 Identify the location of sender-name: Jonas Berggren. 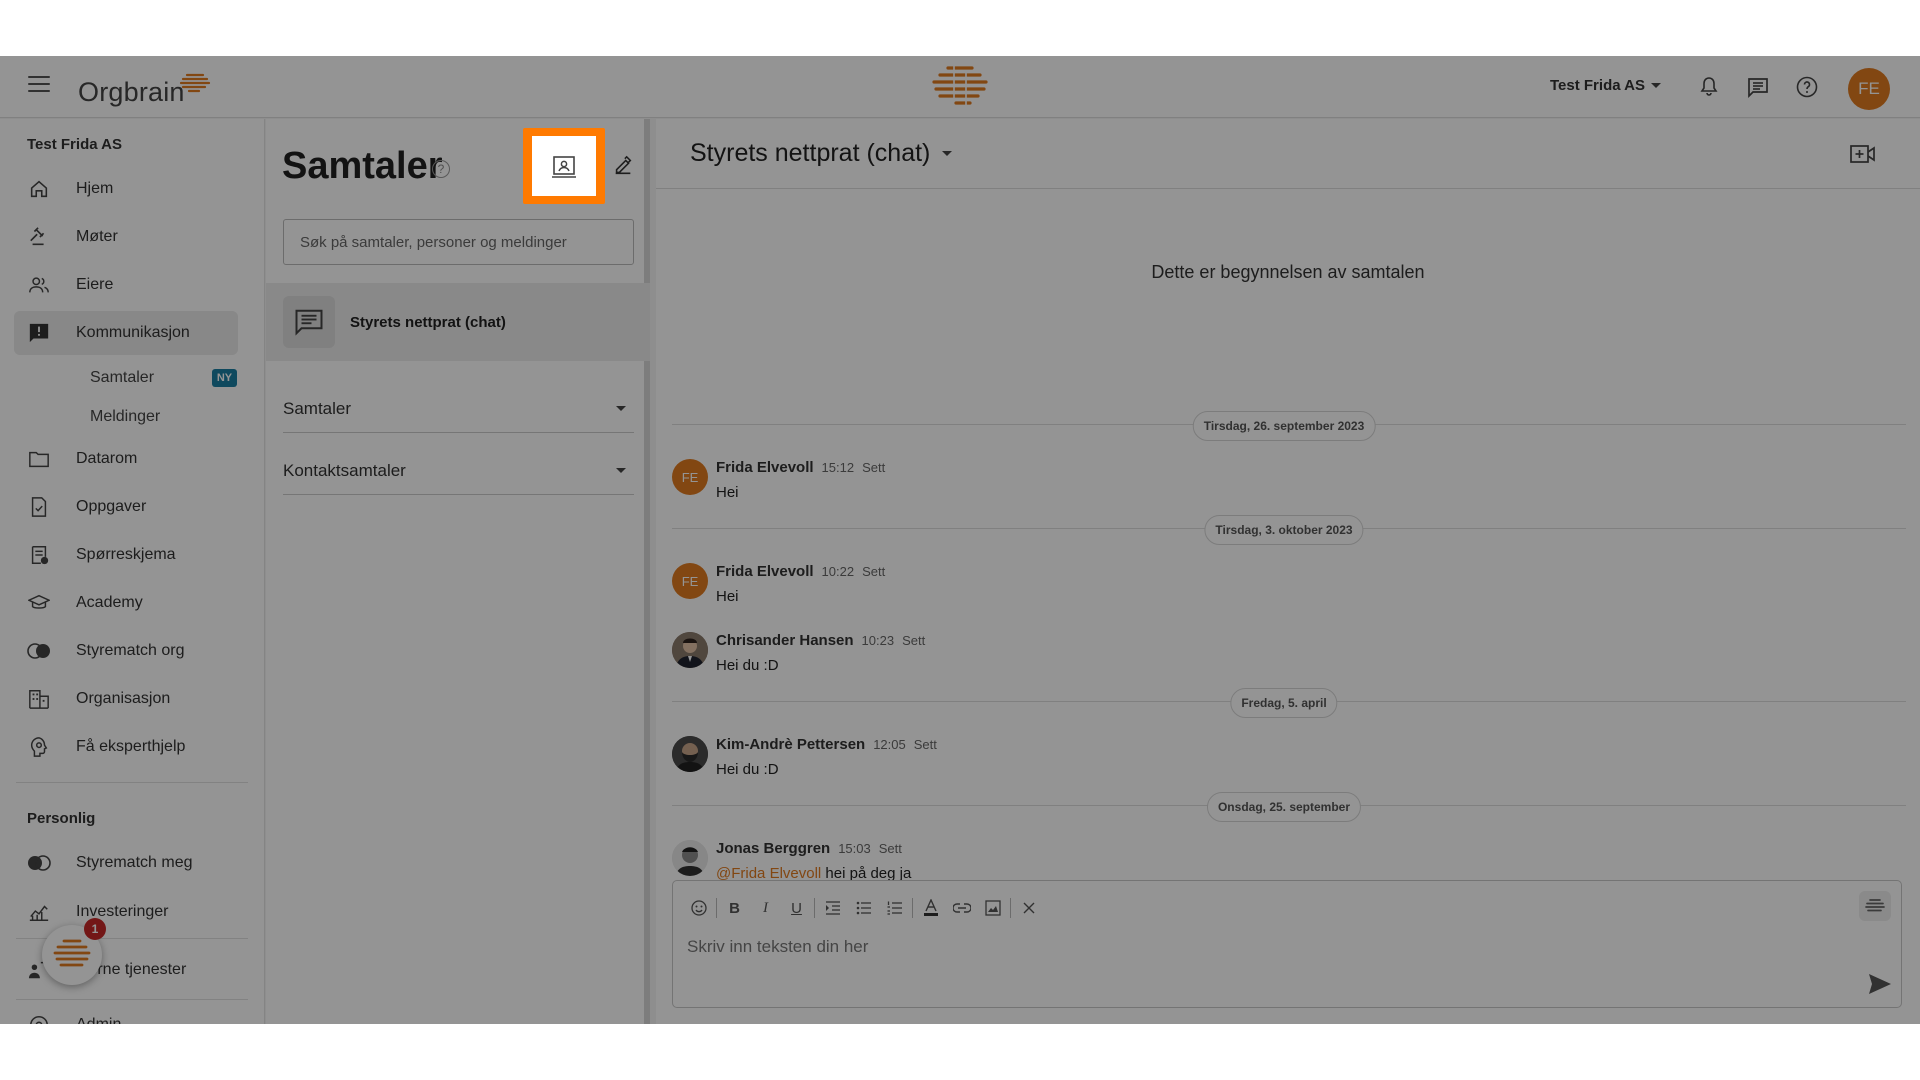
(773, 848).